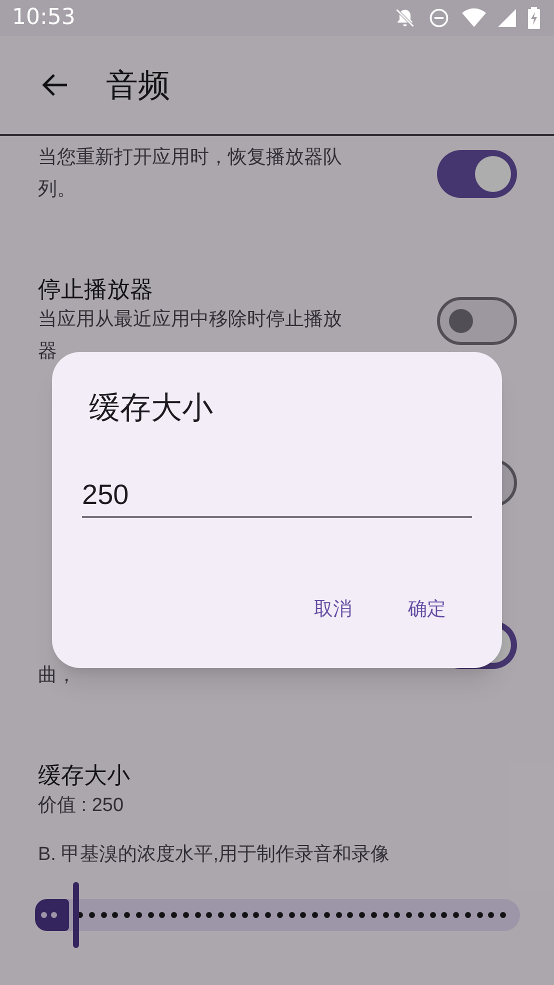 This screenshot has height=985, width=554. What do you see at coordinates (55, 85) in the screenshot?
I see `back-arrow-icon` at bounding box center [55, 85].